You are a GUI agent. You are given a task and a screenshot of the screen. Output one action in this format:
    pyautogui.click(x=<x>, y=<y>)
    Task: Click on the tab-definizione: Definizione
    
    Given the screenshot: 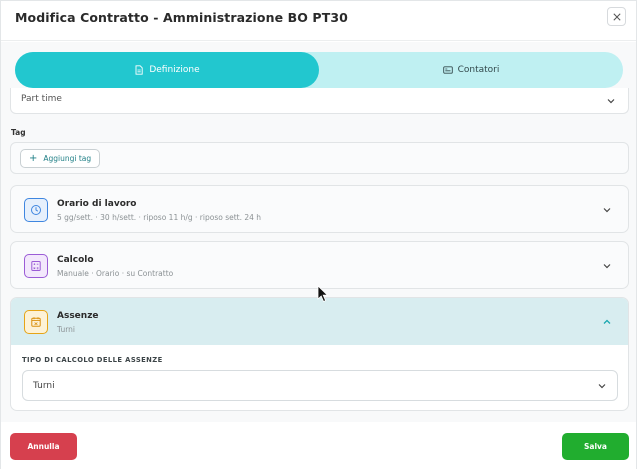 What is the action you would take?
    pyautogui.click(x=167, y=70)
    